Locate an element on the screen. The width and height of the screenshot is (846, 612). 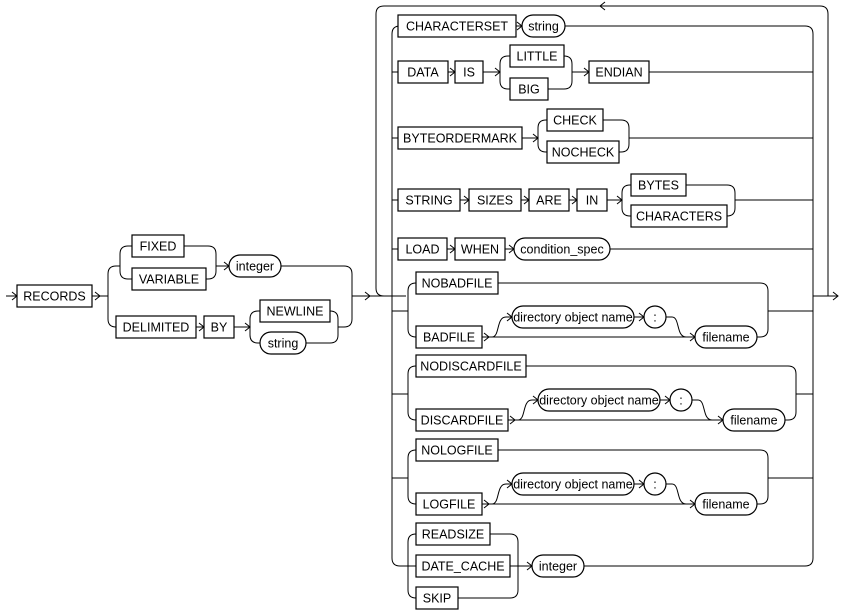
keyword-nobadfile: NOBADFILE is located at coordinates (457, 283).